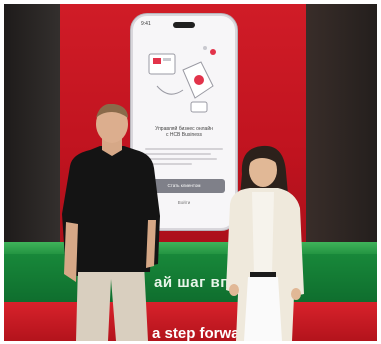 This screenshot has width=381, height=344. Describe the element at coordinates (146, 24) in the screenshot. I see `phone-status-time: 9:41` at that location.